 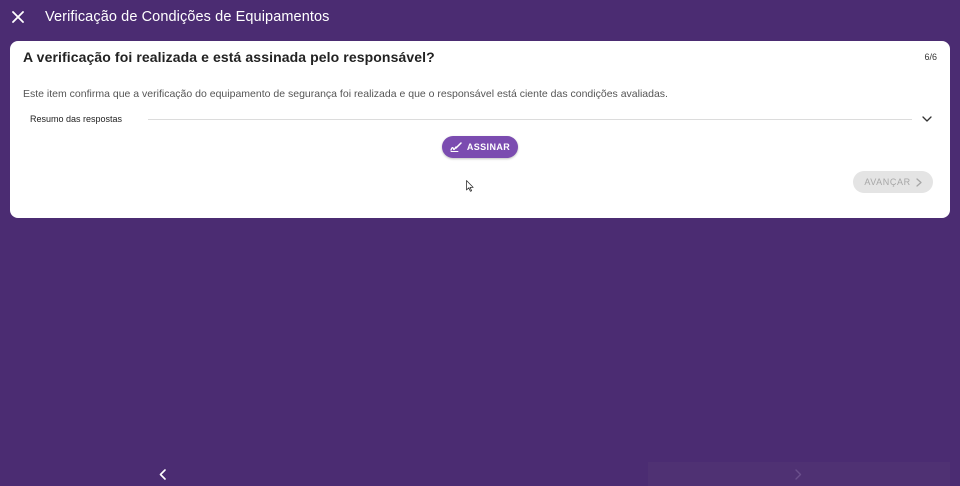 I want to click on app-title: Verificação de Condições de Equipamentos, so click(x=187, y=16).